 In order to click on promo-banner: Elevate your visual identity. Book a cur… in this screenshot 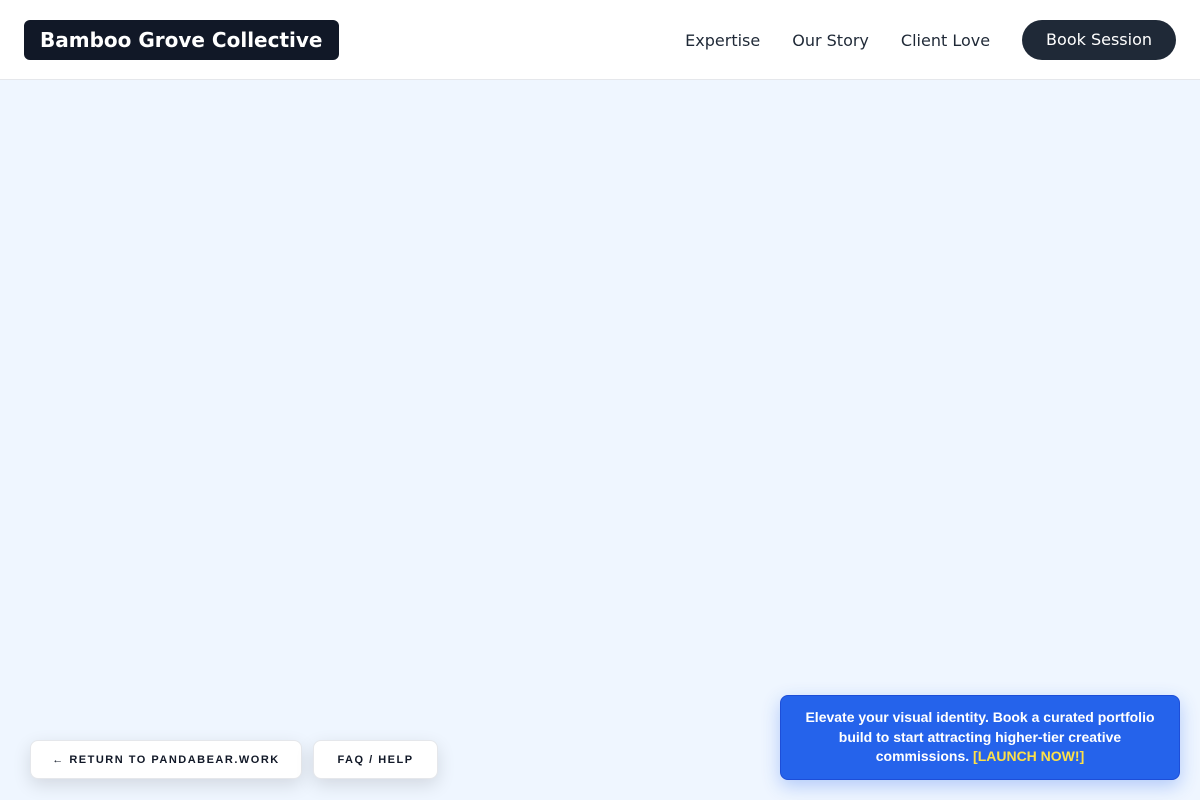, I will do `click(980, 737)`.